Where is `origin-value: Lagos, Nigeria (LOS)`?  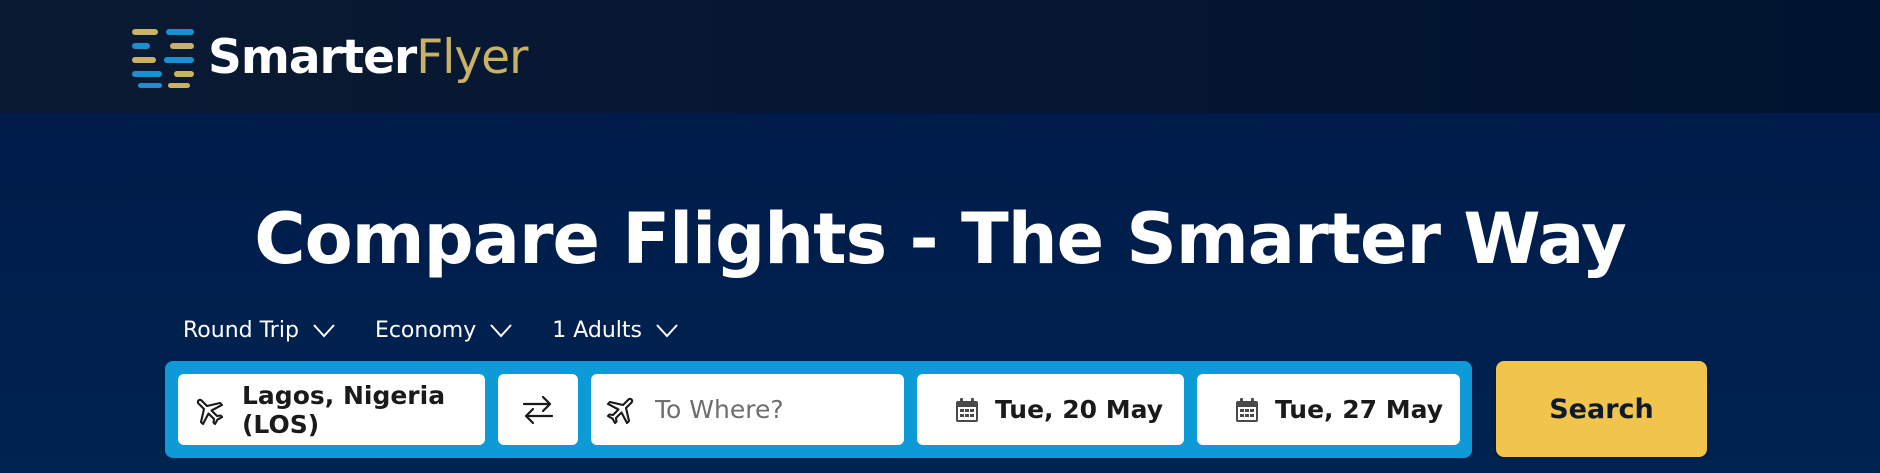
origin-value: Lagos, Nigeria (LOS) is located at coordinates (344, 409).